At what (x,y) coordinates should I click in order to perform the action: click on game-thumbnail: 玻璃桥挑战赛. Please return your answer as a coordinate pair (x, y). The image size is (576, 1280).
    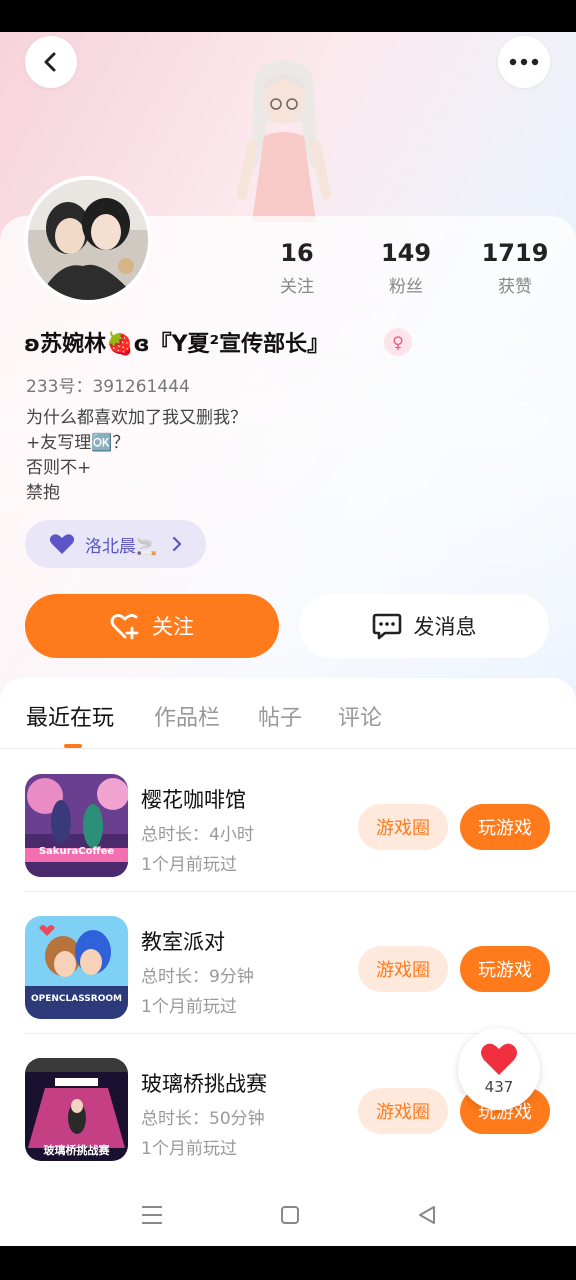
    Looking at the image, I should click on (76, 1109).